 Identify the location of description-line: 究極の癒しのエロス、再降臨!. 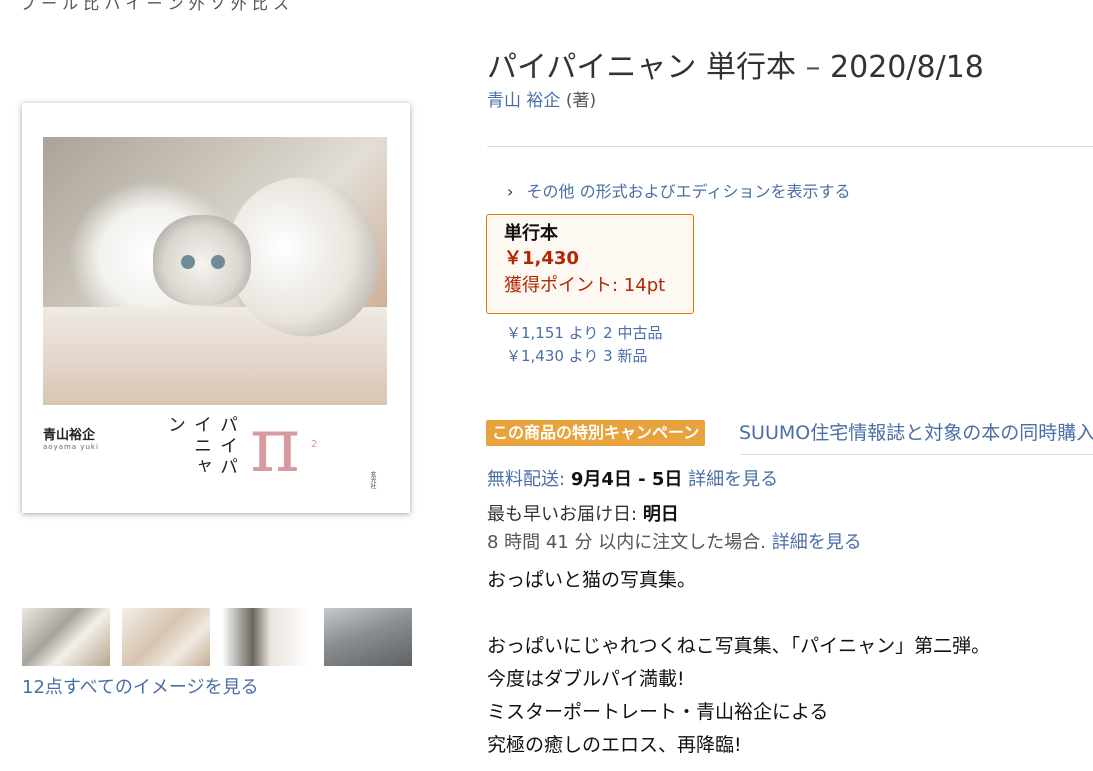
(614, 745).